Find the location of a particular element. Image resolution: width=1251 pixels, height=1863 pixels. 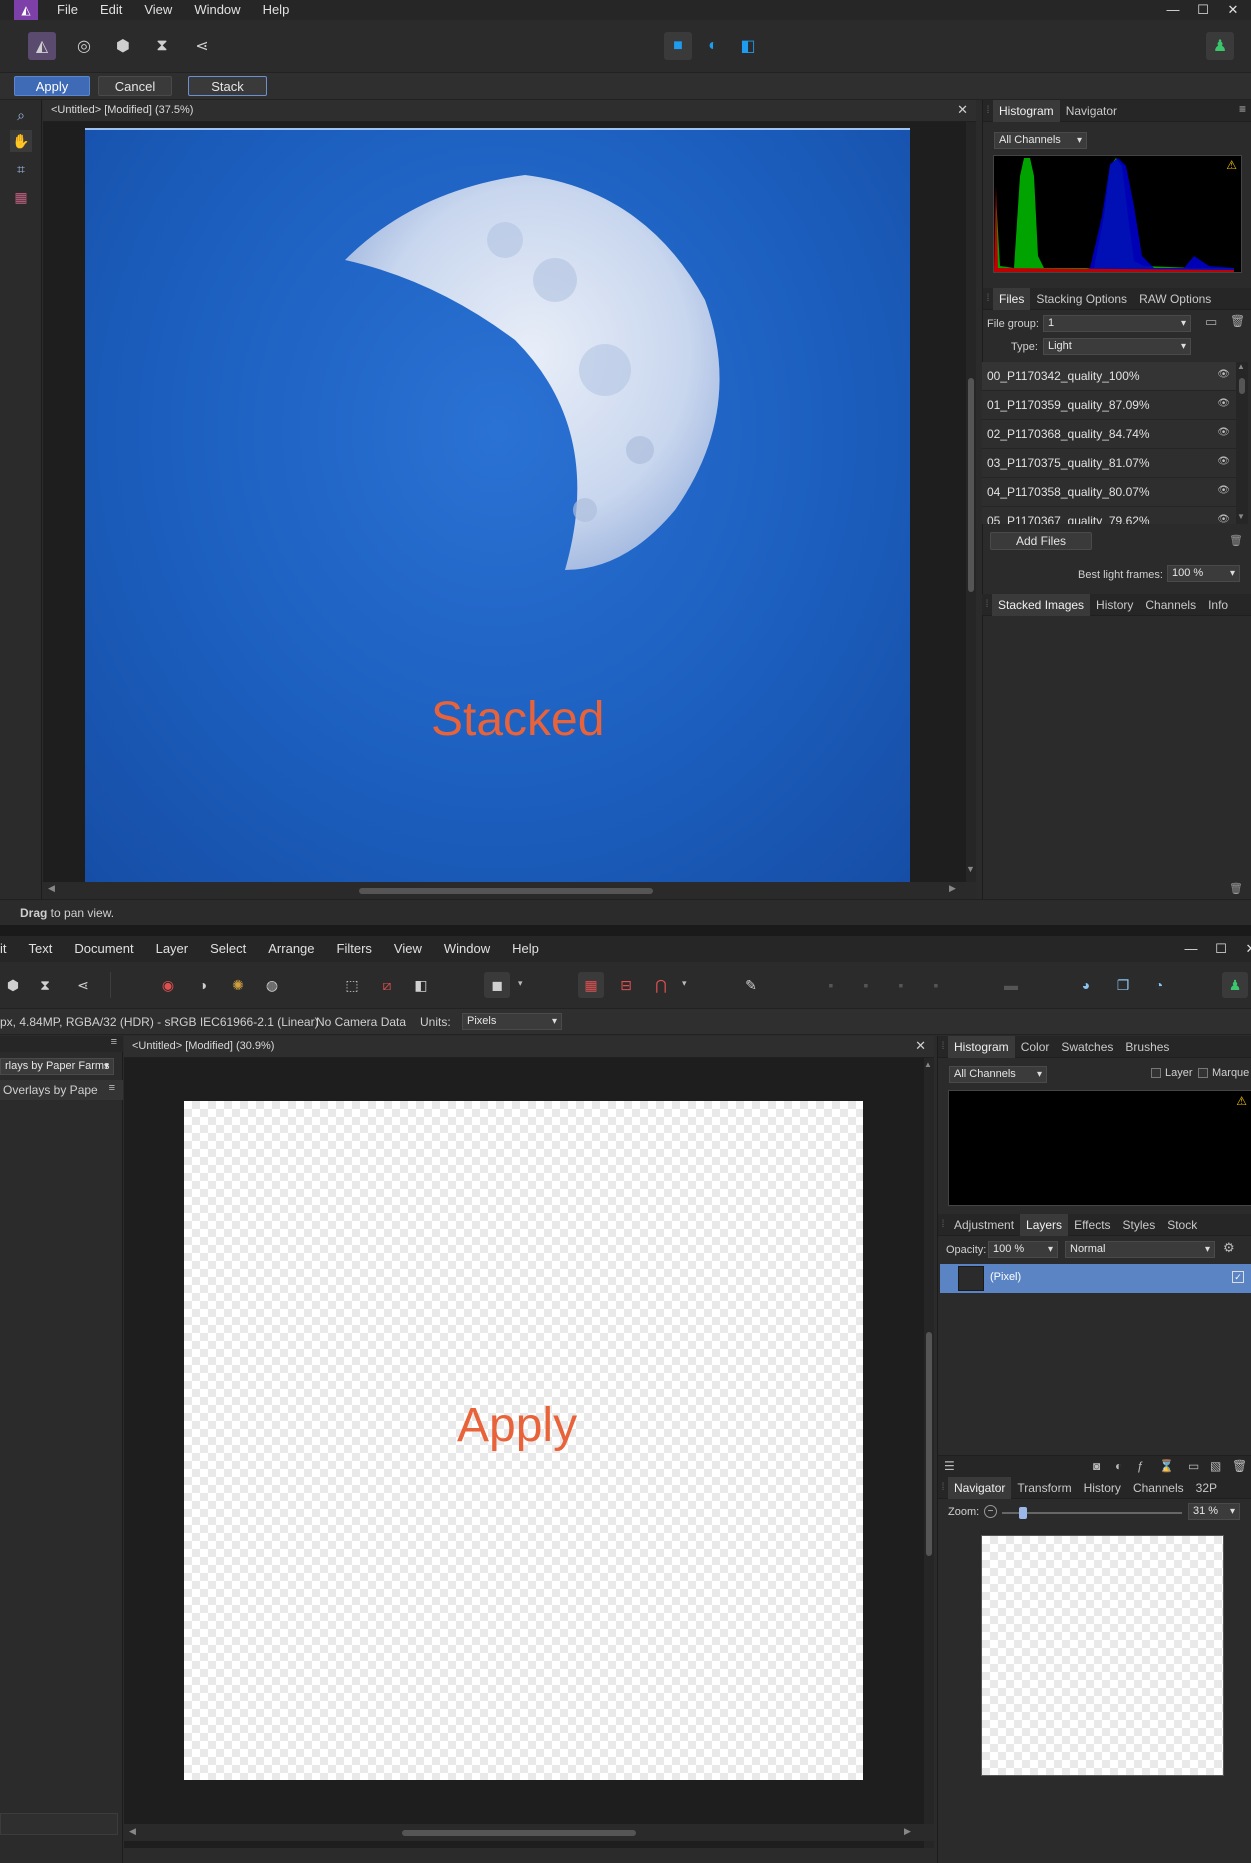

view-mode-split-button: ◐ is located at coordinates (713, 46).